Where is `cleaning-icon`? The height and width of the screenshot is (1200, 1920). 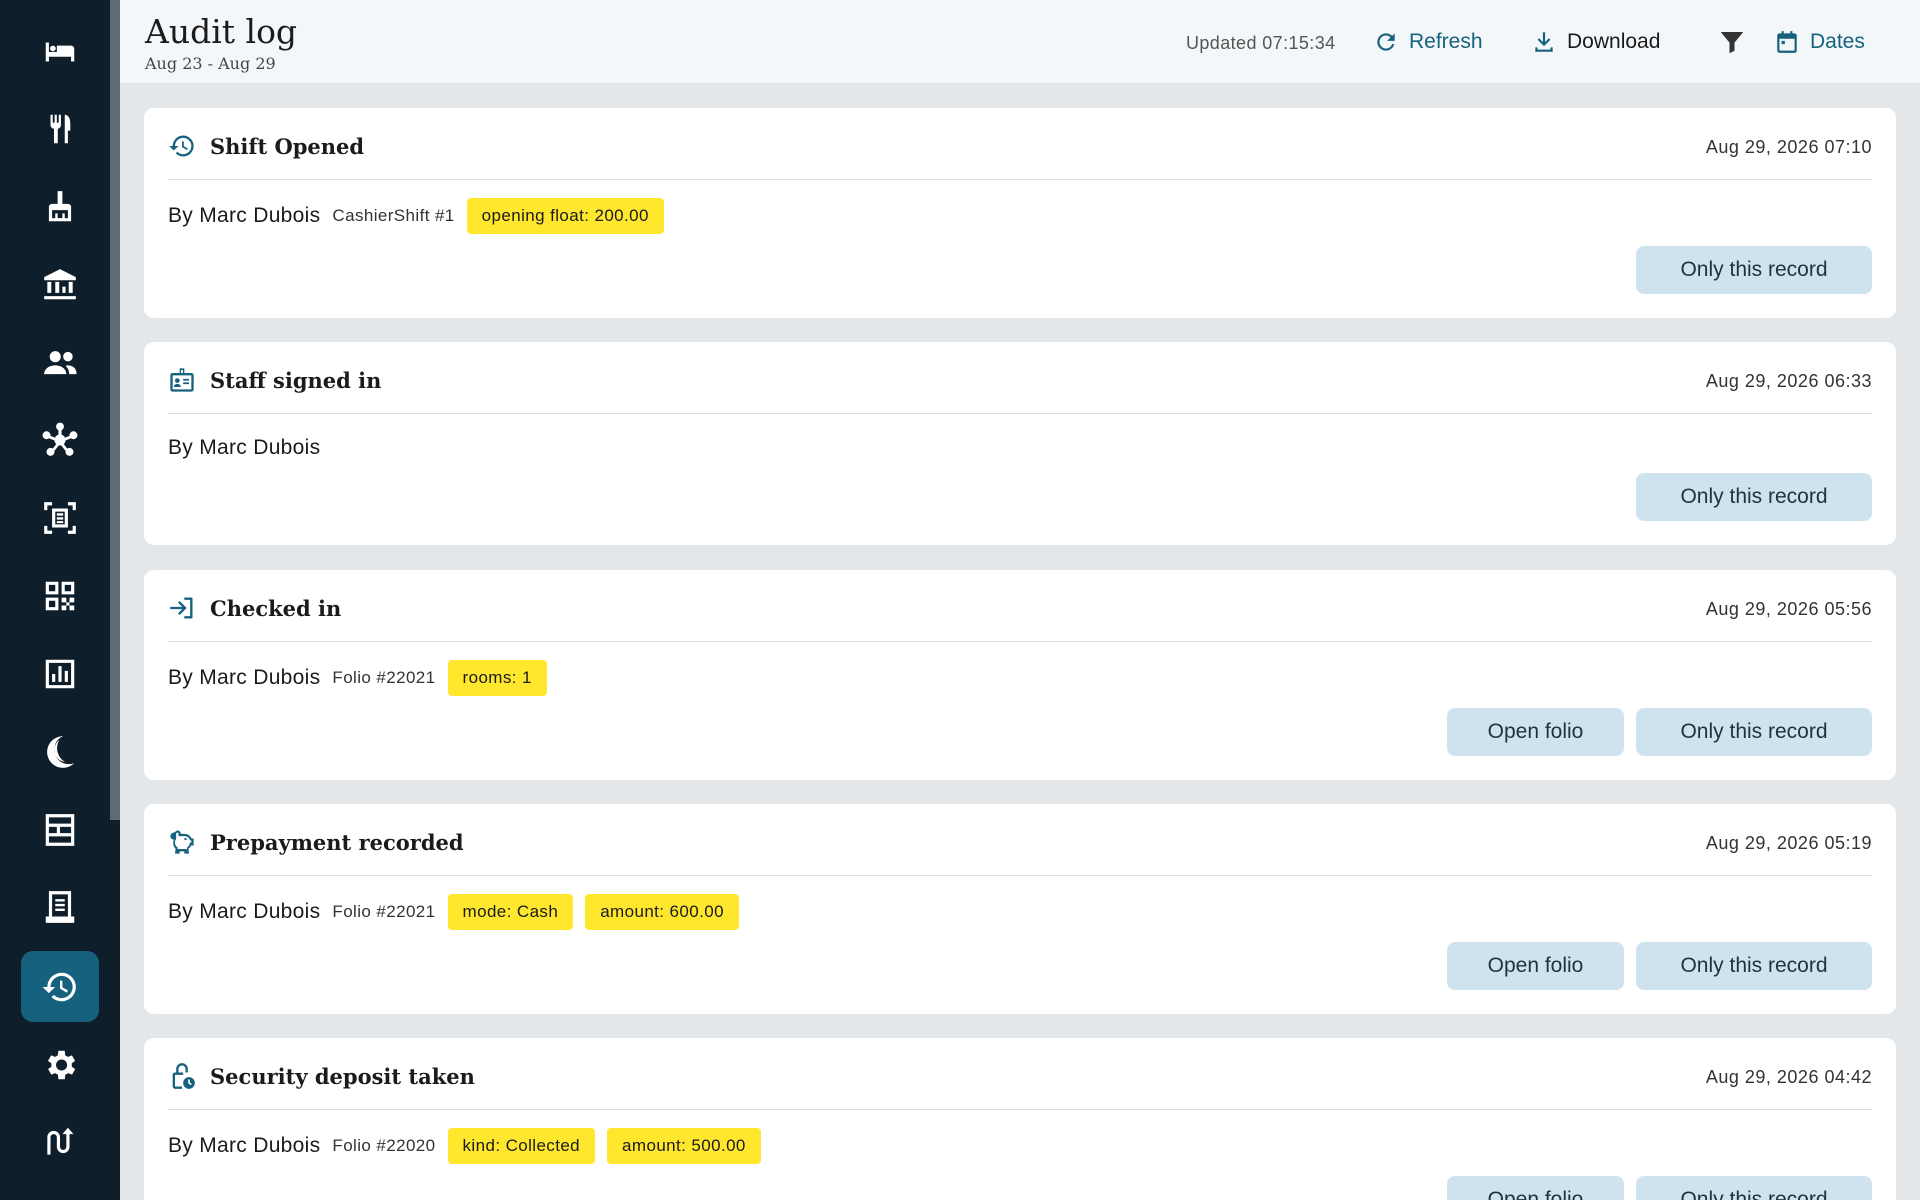
cleaning-icon is located at coordinates (60, 205).